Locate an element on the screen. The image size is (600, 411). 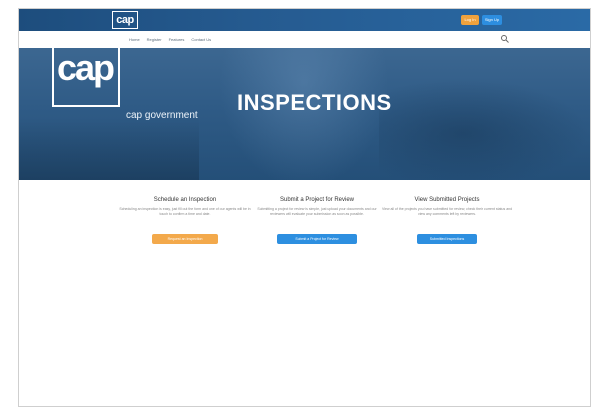
request-inspection-button: Request an Inspection is located at coordinates (185, 239).